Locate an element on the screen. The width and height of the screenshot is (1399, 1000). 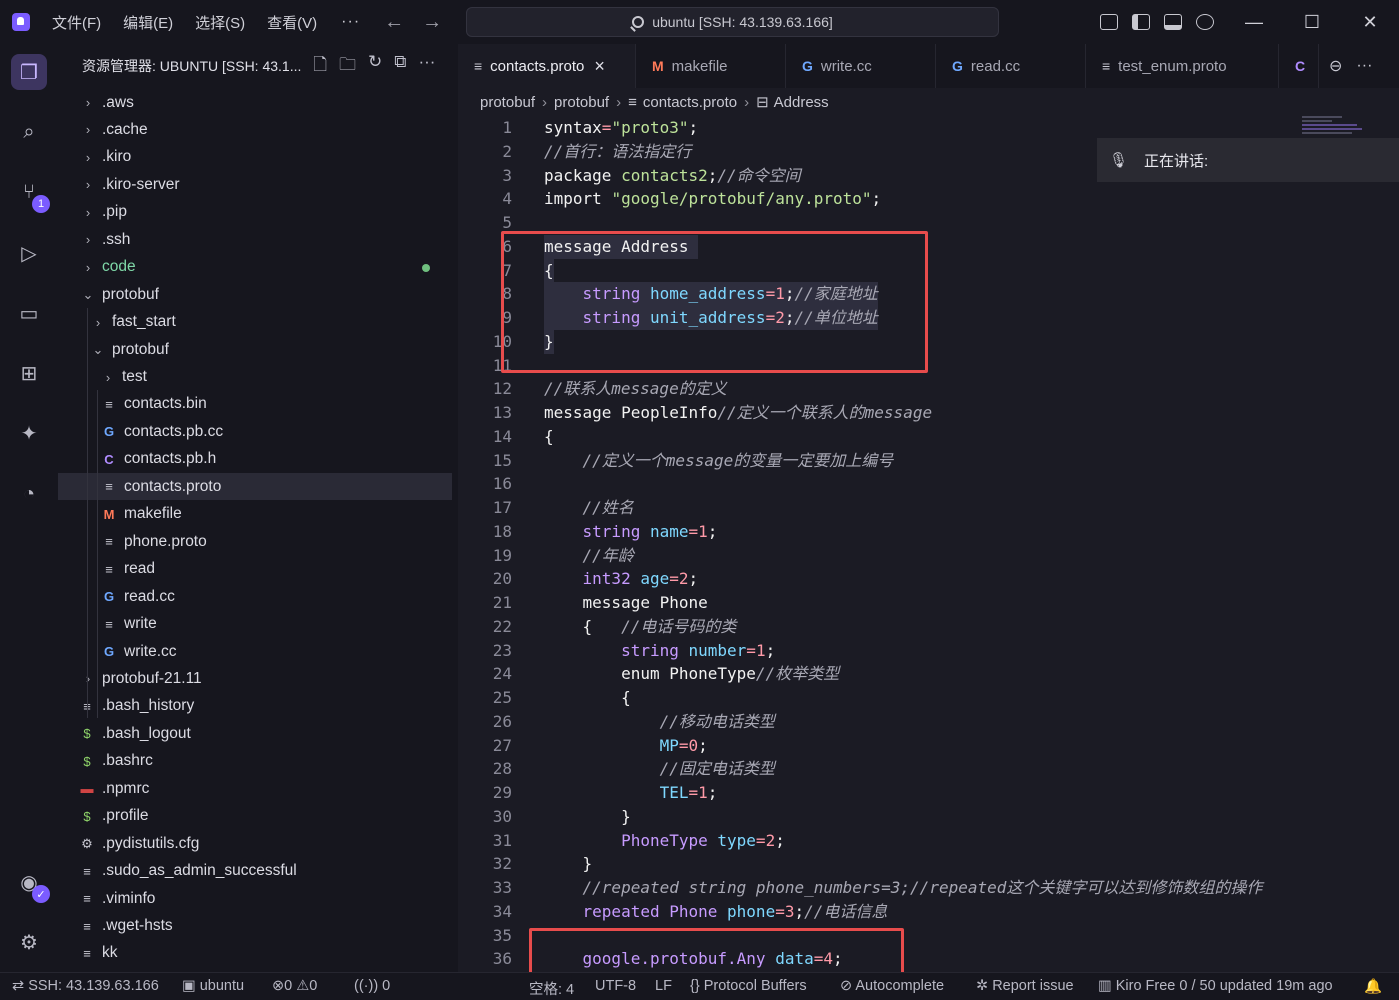
tree-item: ≡ phone.proto is located at coordinates (255, 541).